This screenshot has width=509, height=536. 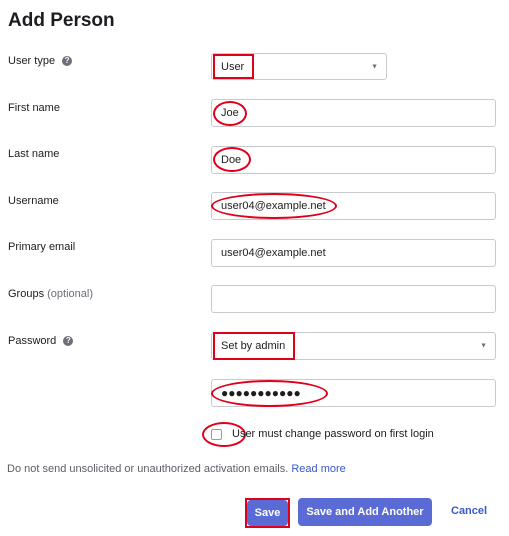 What do you see at coordinates (333, 434) in the screenshot?
I see `change-password-label: User must change password on first login` at bounding box center [333, 434].